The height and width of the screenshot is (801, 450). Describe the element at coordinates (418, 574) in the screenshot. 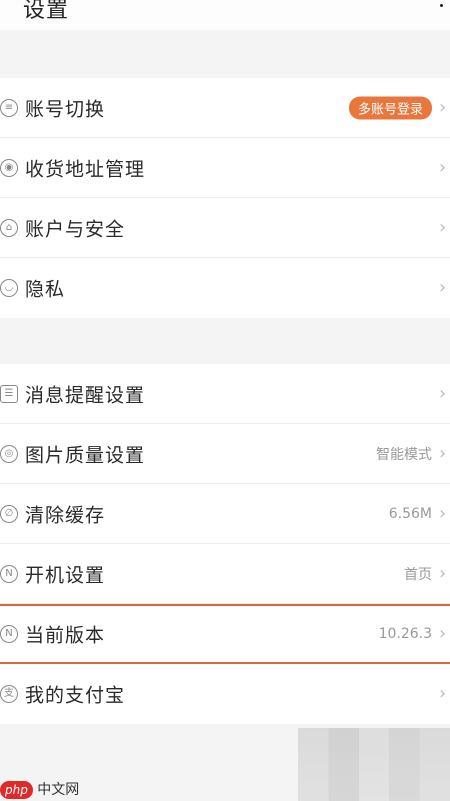

I see `row-value: 首页` at that location.